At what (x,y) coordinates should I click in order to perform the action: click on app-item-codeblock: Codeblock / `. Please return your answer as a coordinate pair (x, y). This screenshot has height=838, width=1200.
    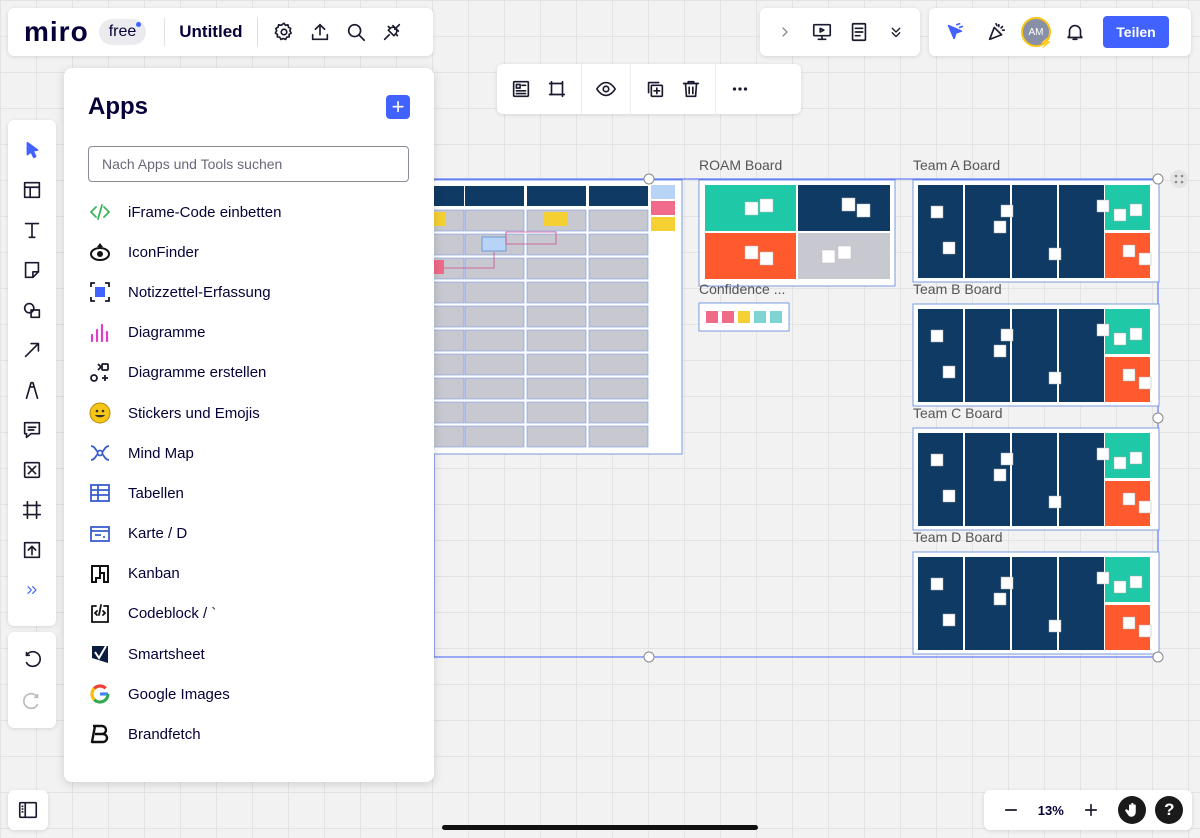
    Looking at the image, I should click on (249, 614).